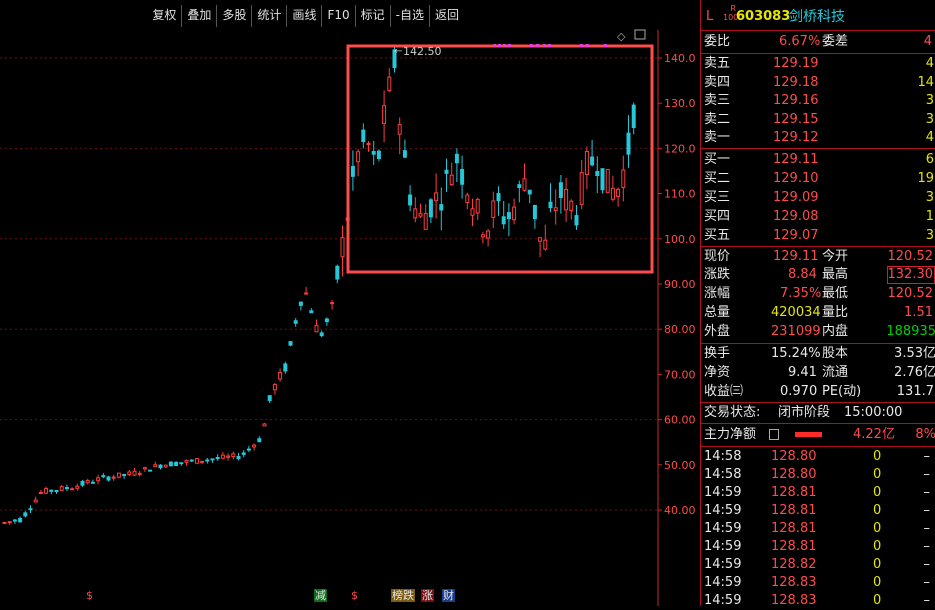 This screenshot has height=610, width=935. I want to click on rise-tag: 涨, so click(427, 595).